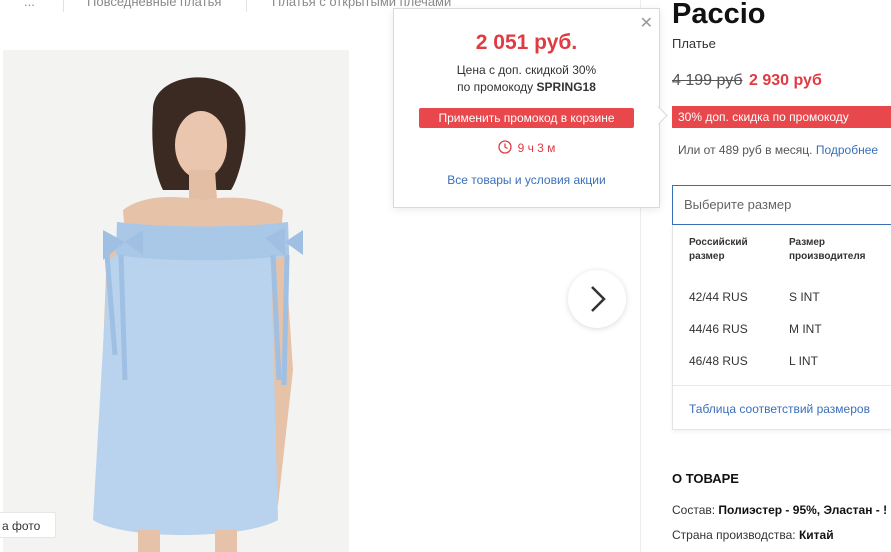 The image size is (891, 552). Describe the element at coordinates (526, 70) in the screenshot. I see `promo-description: Цена с доп. скидкой 30%` at that location.